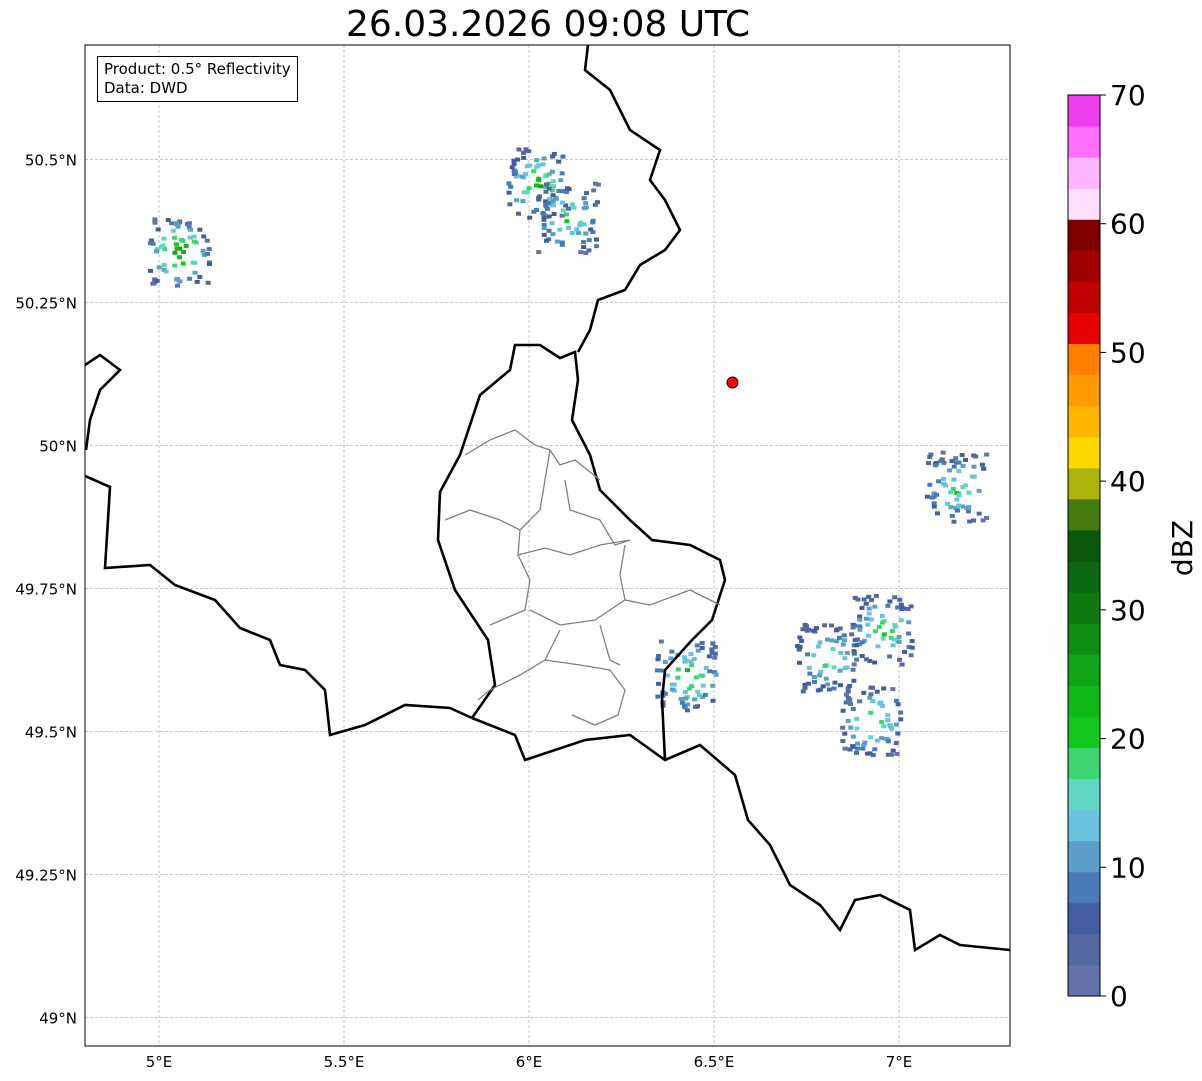  I want to click on canton-borders, so click(582, 577).